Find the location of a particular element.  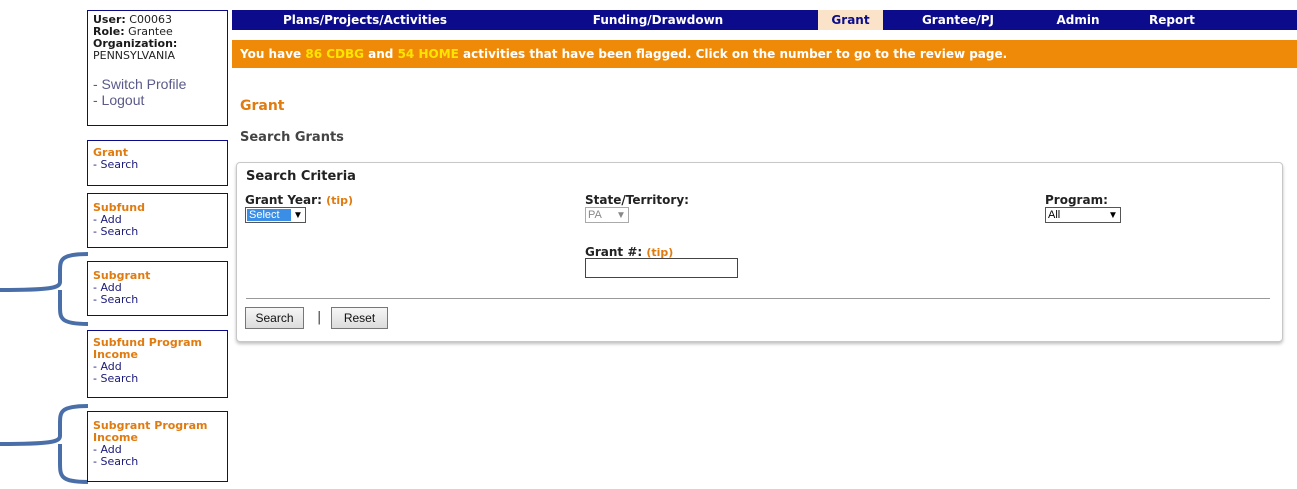

sidebar-section-grant: Grant - Search is located at coordinates (157, 163).